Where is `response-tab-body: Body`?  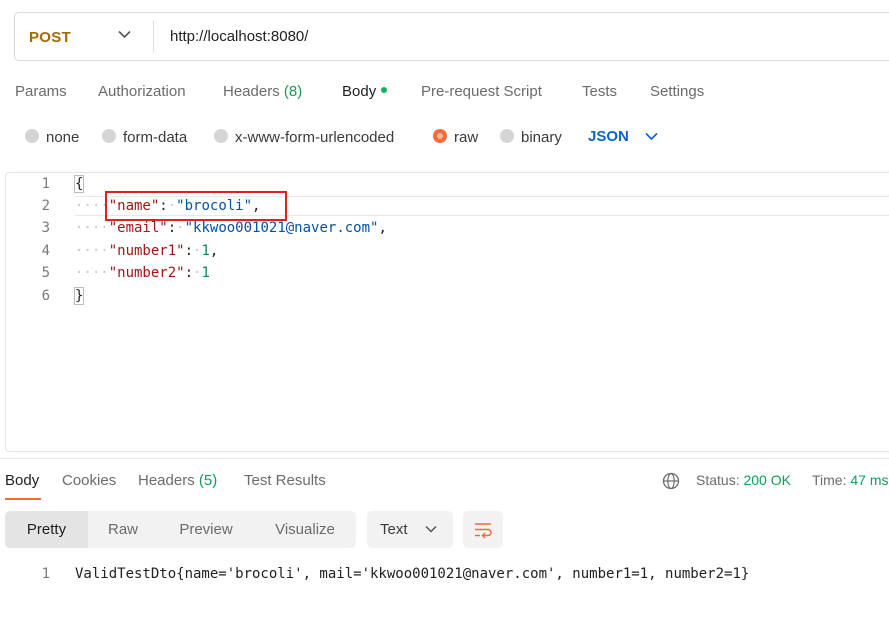
response-tab-body: Body is located at coordinates (22, 480).